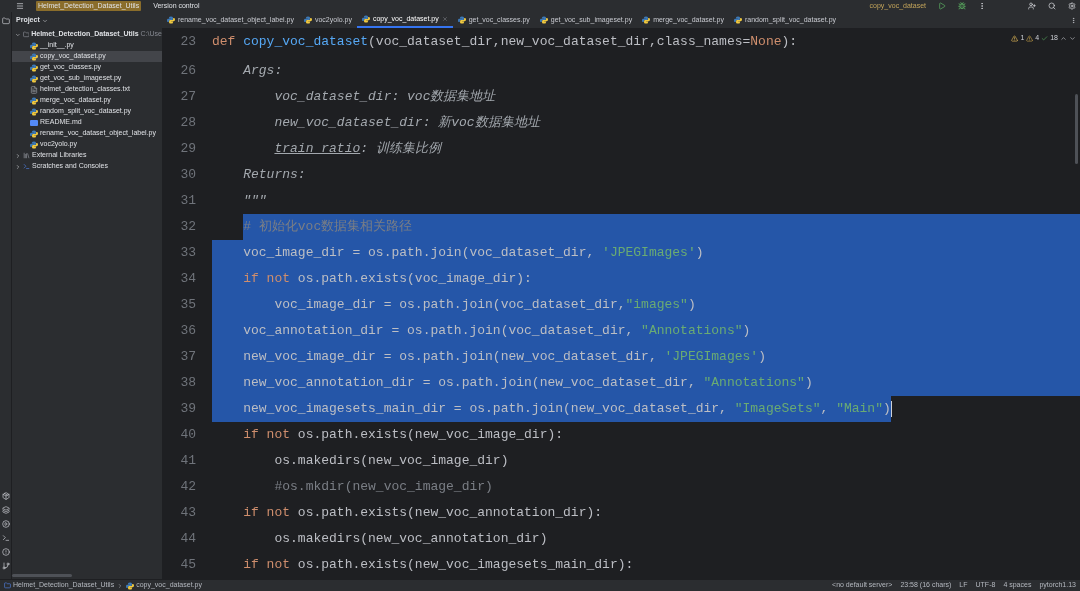 The width and height of the screenshot is (1080, 591). What do you see at coordinates (188, 97) in the screenshot?
I see `line-number: 27` at bounding box center [188, 97].